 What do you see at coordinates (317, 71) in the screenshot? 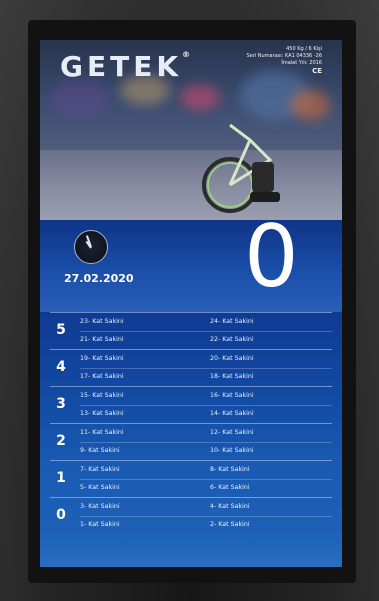
I see `ce-mark: CE` at bounding box center [317, 71].